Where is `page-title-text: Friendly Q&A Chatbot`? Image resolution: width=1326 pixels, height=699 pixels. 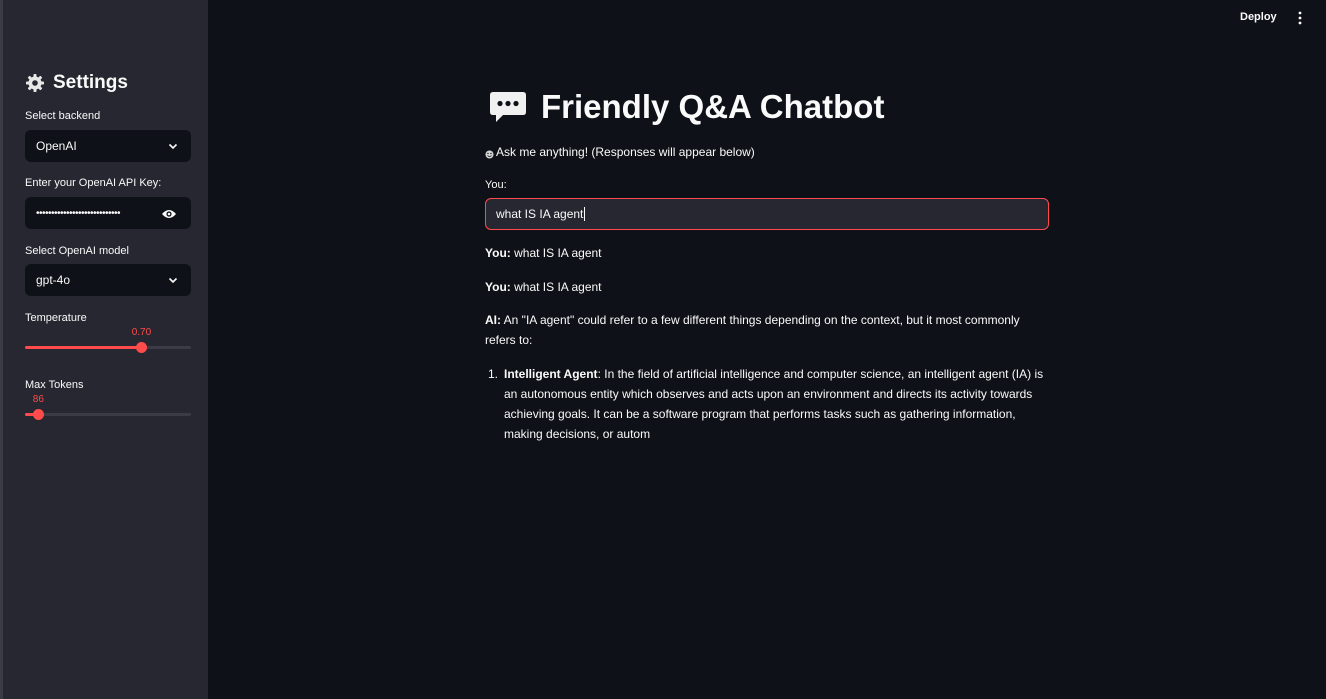 page-title-text: Friendly Q&A Chatbot is located at coordinates (713, 106).